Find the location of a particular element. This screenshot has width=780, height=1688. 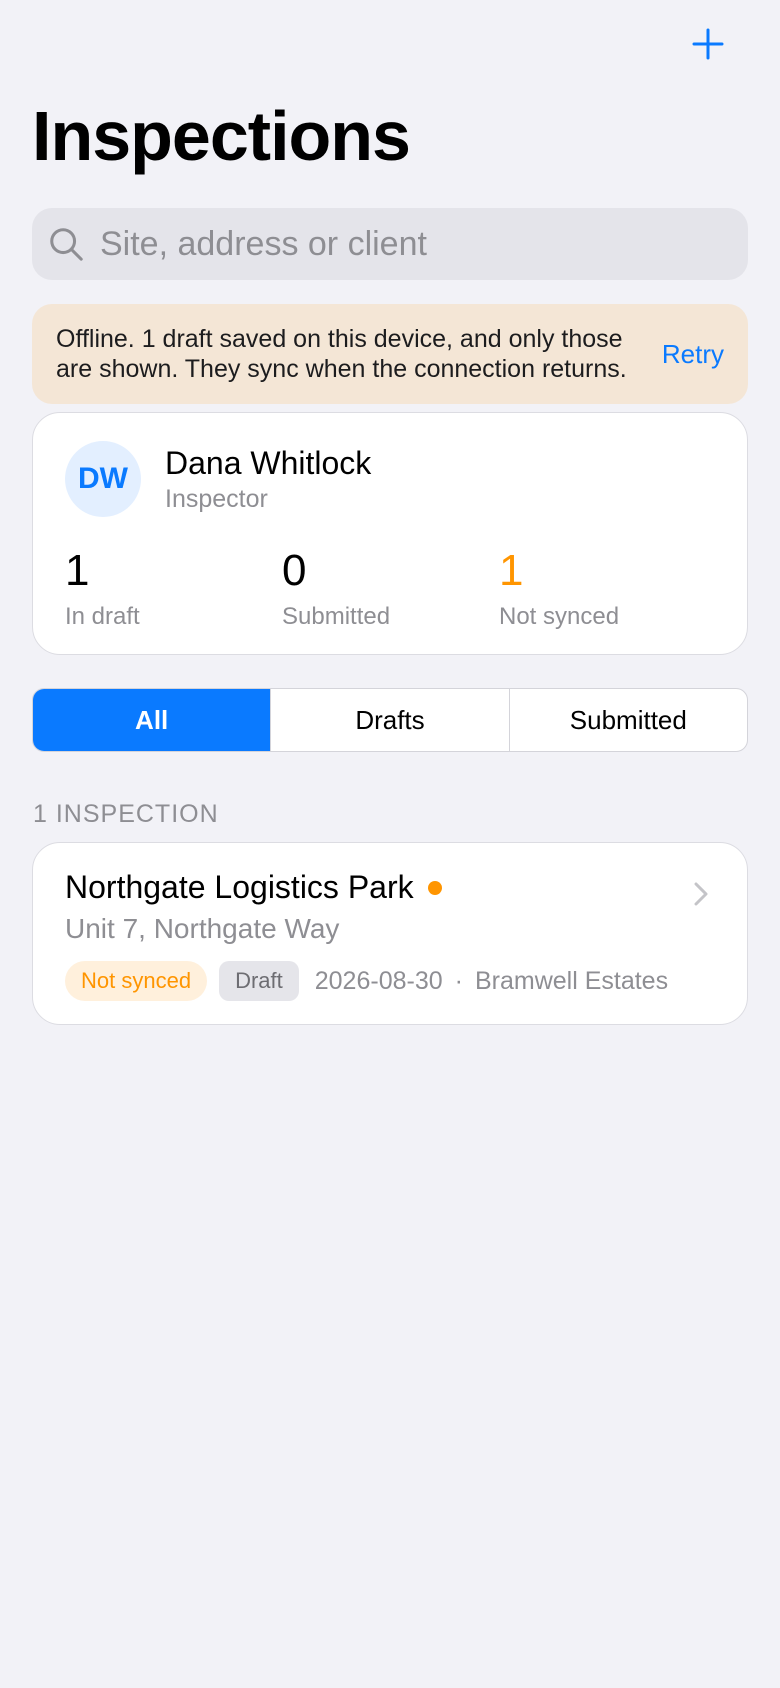

add-inspection-button is located at coordinates (708, 44).